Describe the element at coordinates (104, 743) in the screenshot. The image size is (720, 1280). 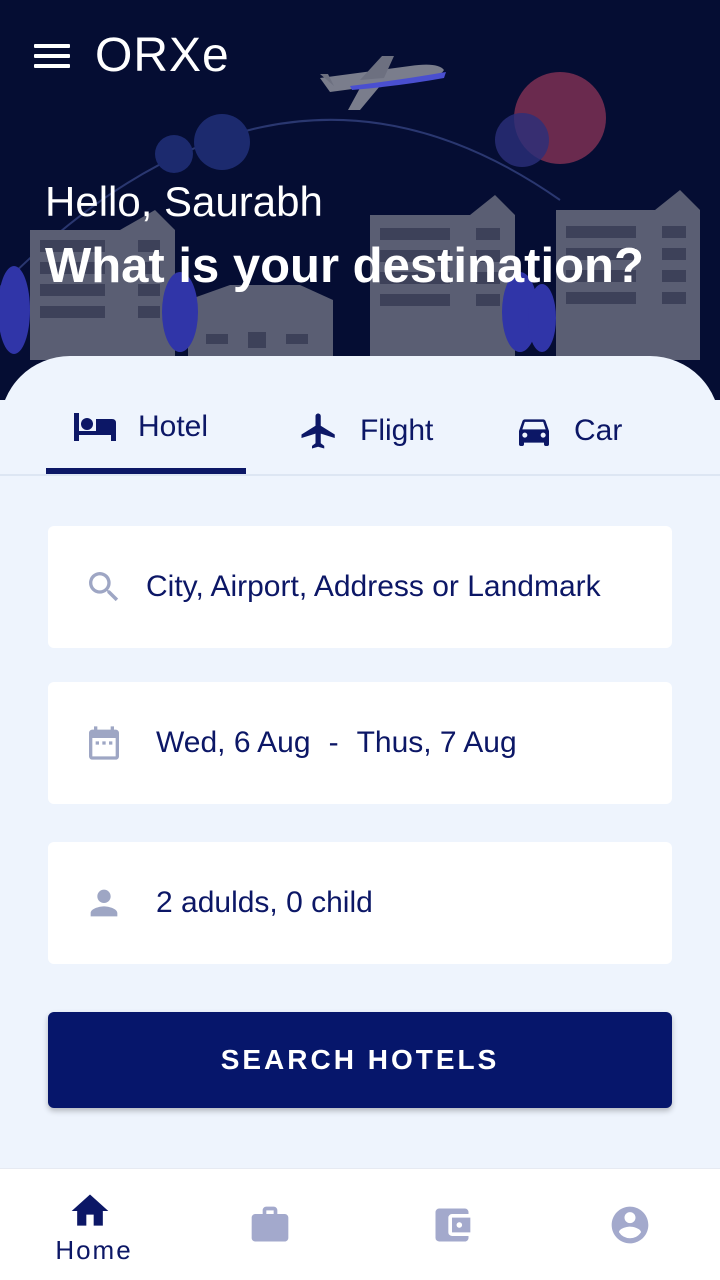
I see `calendar-icon` at that location.